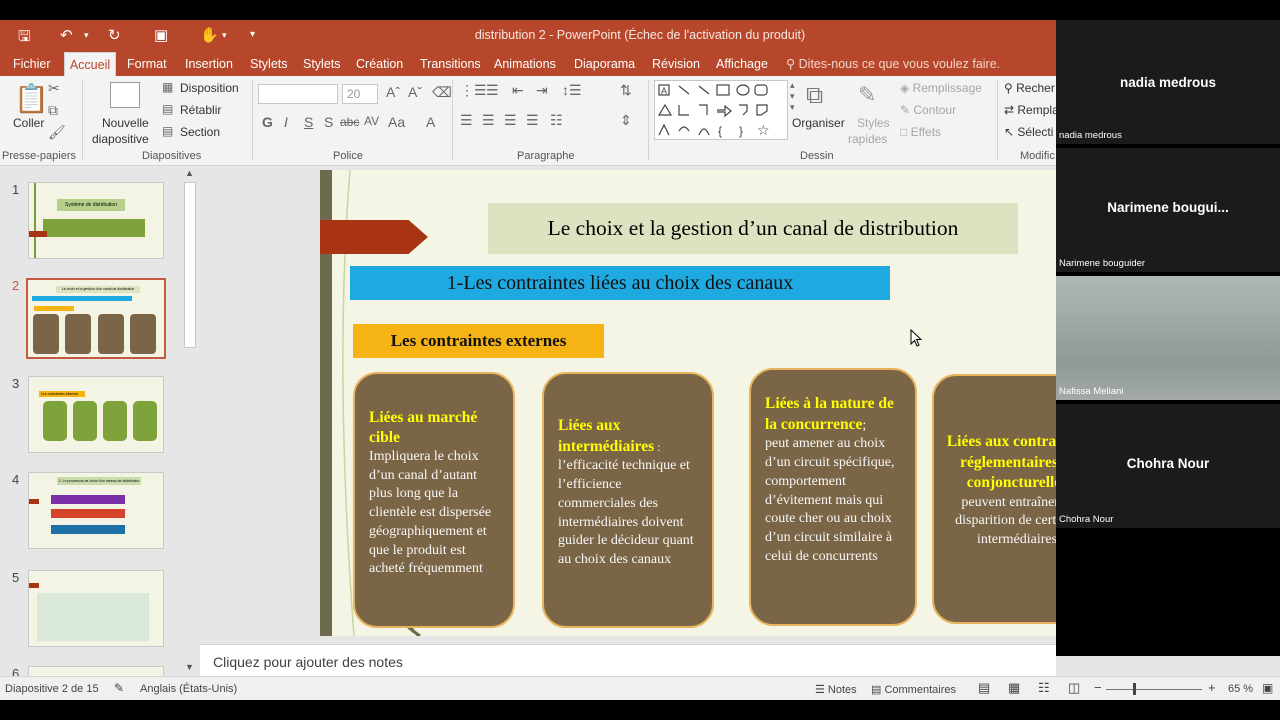  Describe the element at coordinates (147, 64) in the screenshot. I see `tab-format: Format` at that location.